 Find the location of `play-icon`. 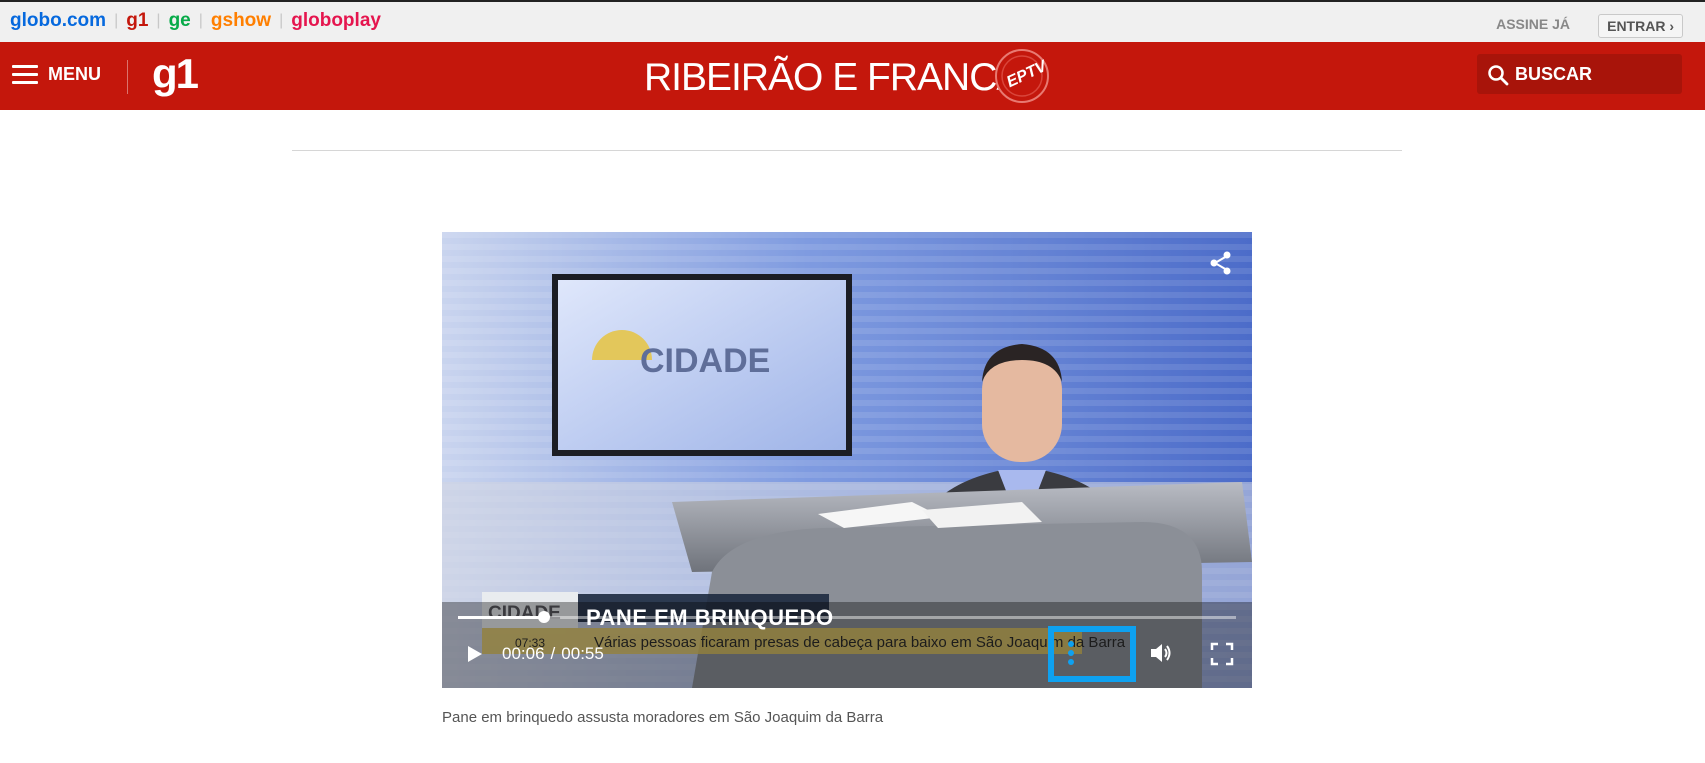

play-icon is located at coordinates (475, 654).